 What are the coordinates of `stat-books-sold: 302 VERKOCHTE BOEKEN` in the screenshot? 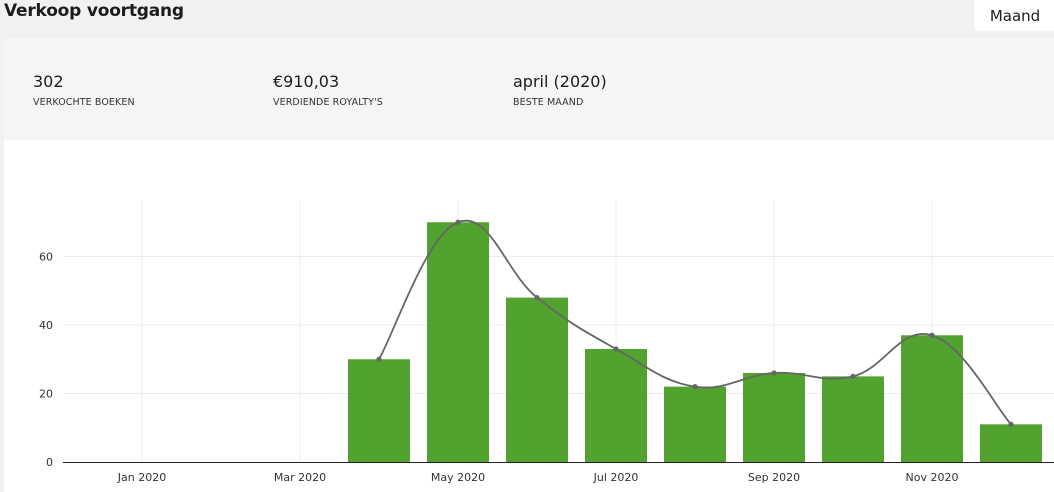 It's located at (84, 90).